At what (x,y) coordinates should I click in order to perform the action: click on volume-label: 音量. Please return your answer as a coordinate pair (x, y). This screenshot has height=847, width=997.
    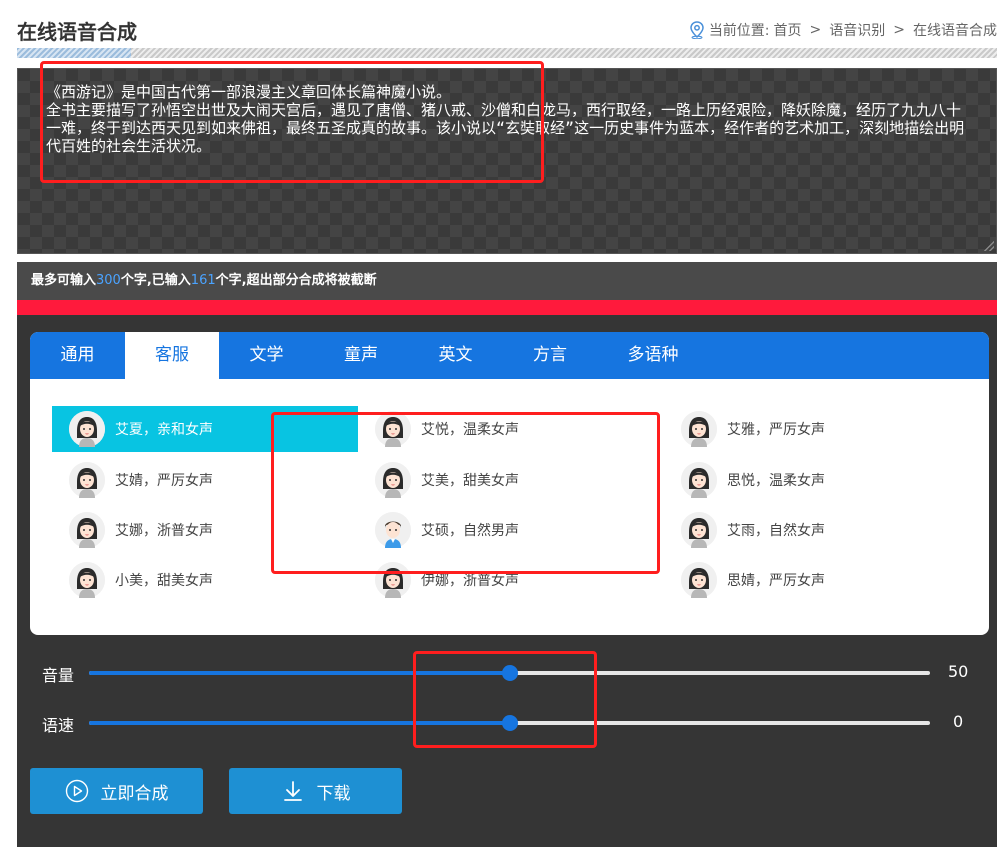
    Looking at the image, I should click on (58, 675).